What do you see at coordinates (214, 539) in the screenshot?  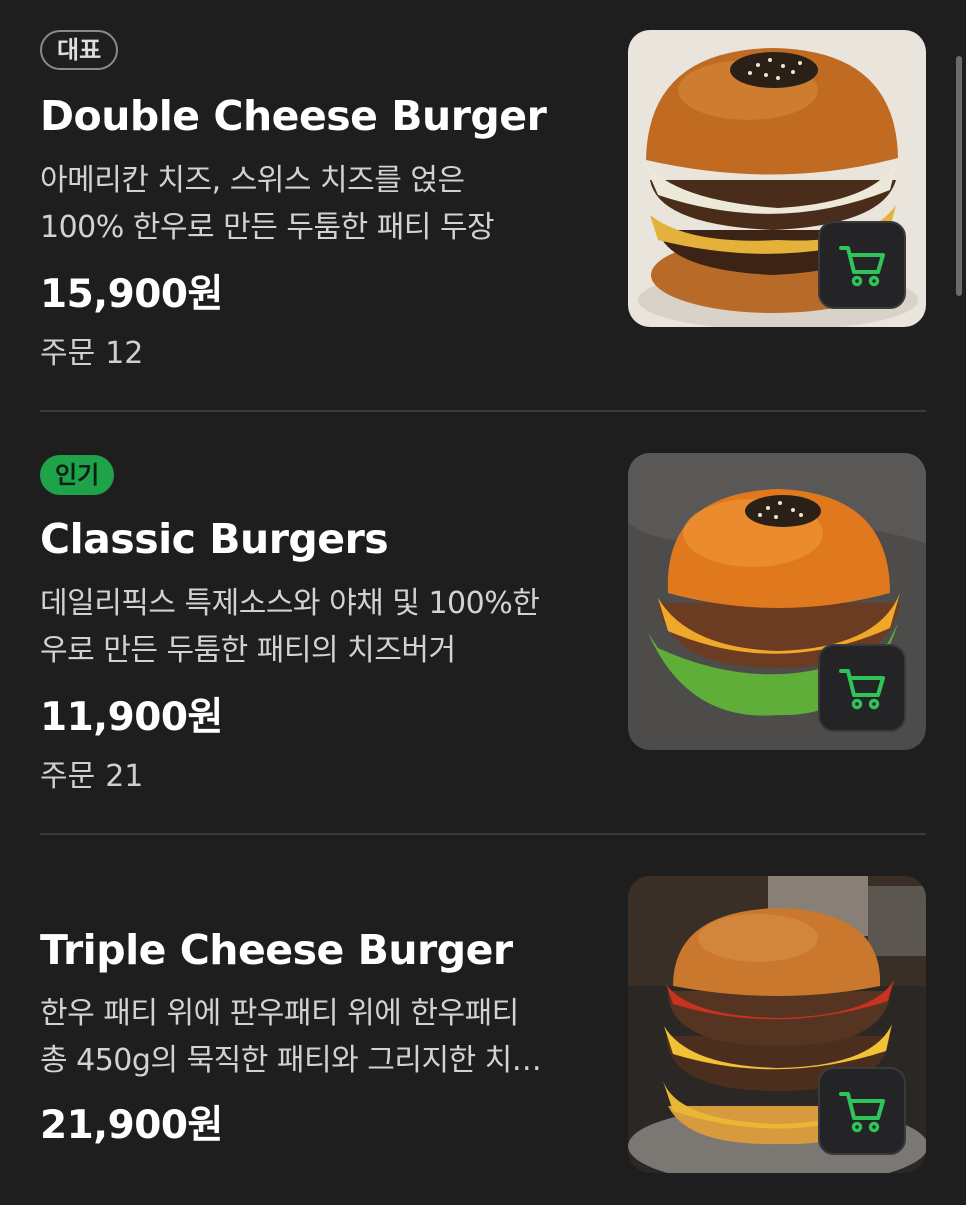 I see `menu-item-name: Classic Burgers` at bounding box center [214, 539].